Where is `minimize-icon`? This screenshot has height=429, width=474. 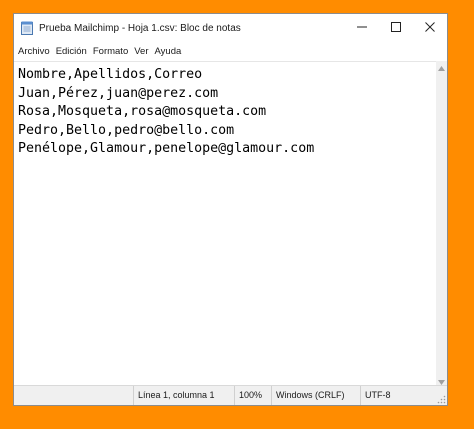 minimize-icon is located at coordinates (362, 28).